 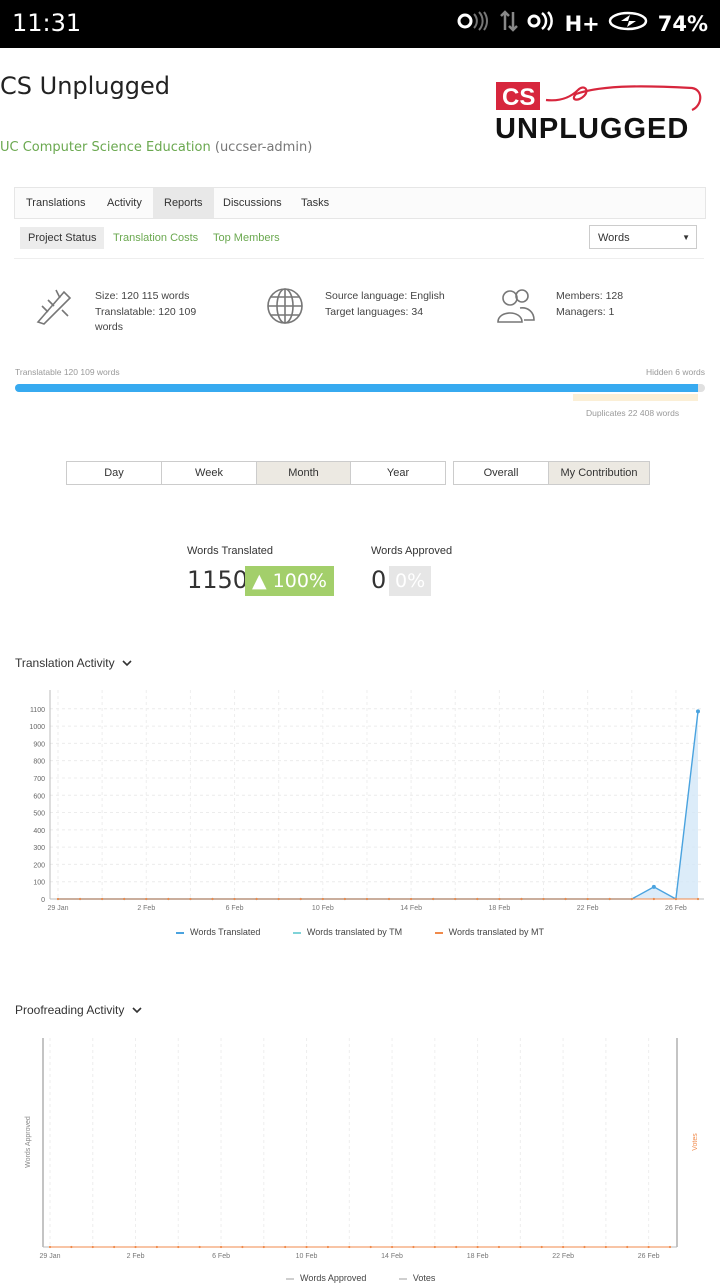 I want to click on tab-translations: Translations, so click(x=56, y=203).